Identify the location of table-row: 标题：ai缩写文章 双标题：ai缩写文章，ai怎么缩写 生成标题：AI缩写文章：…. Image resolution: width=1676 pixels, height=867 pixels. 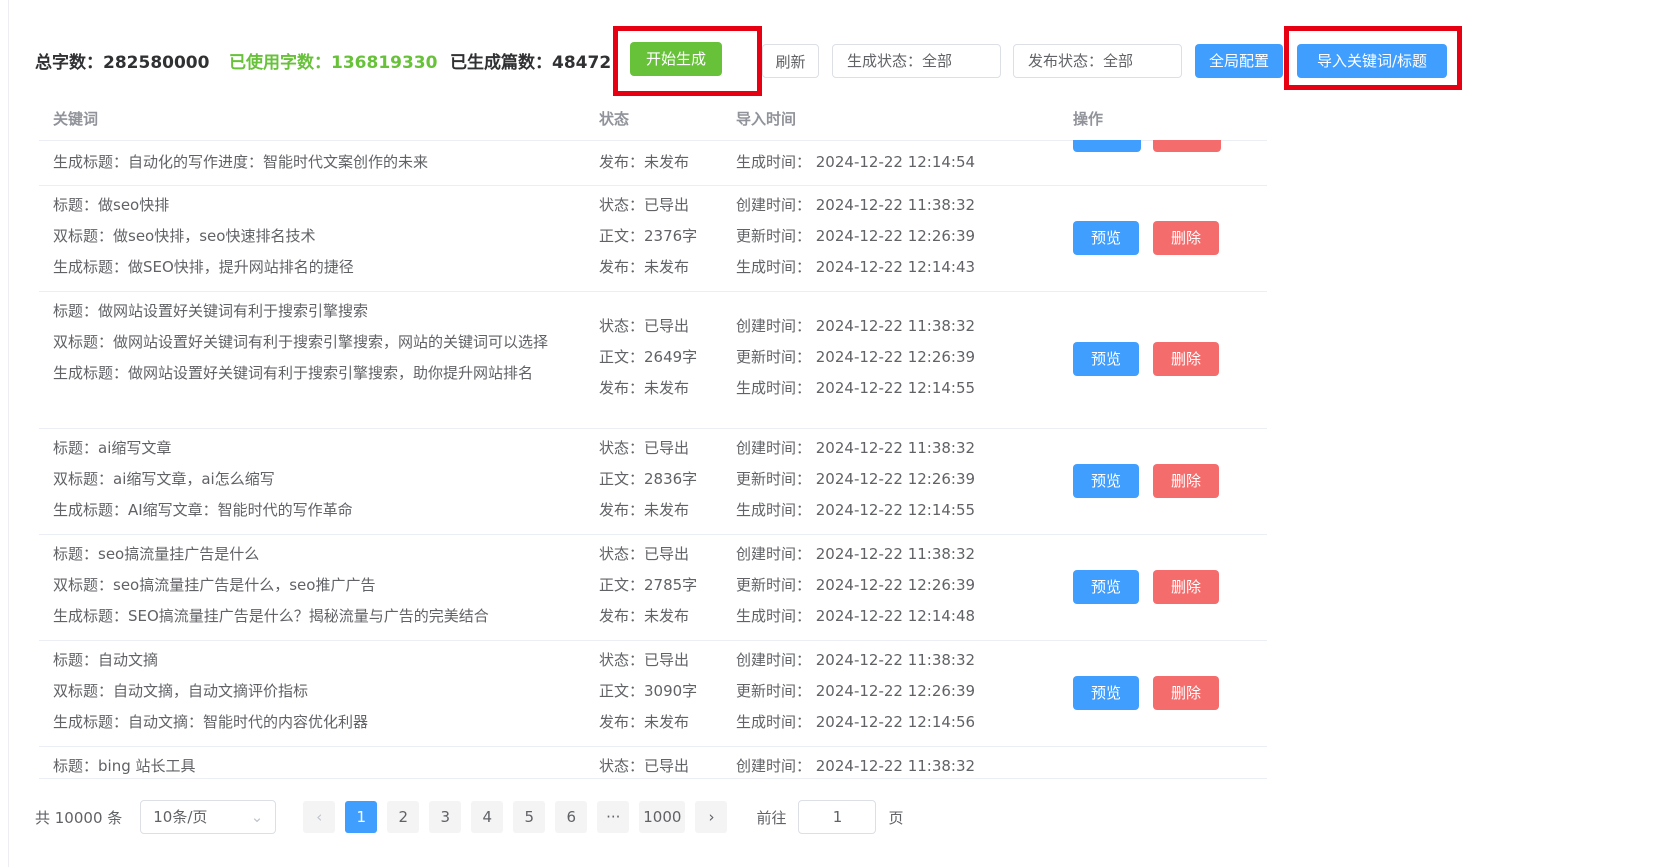
(653, 481).